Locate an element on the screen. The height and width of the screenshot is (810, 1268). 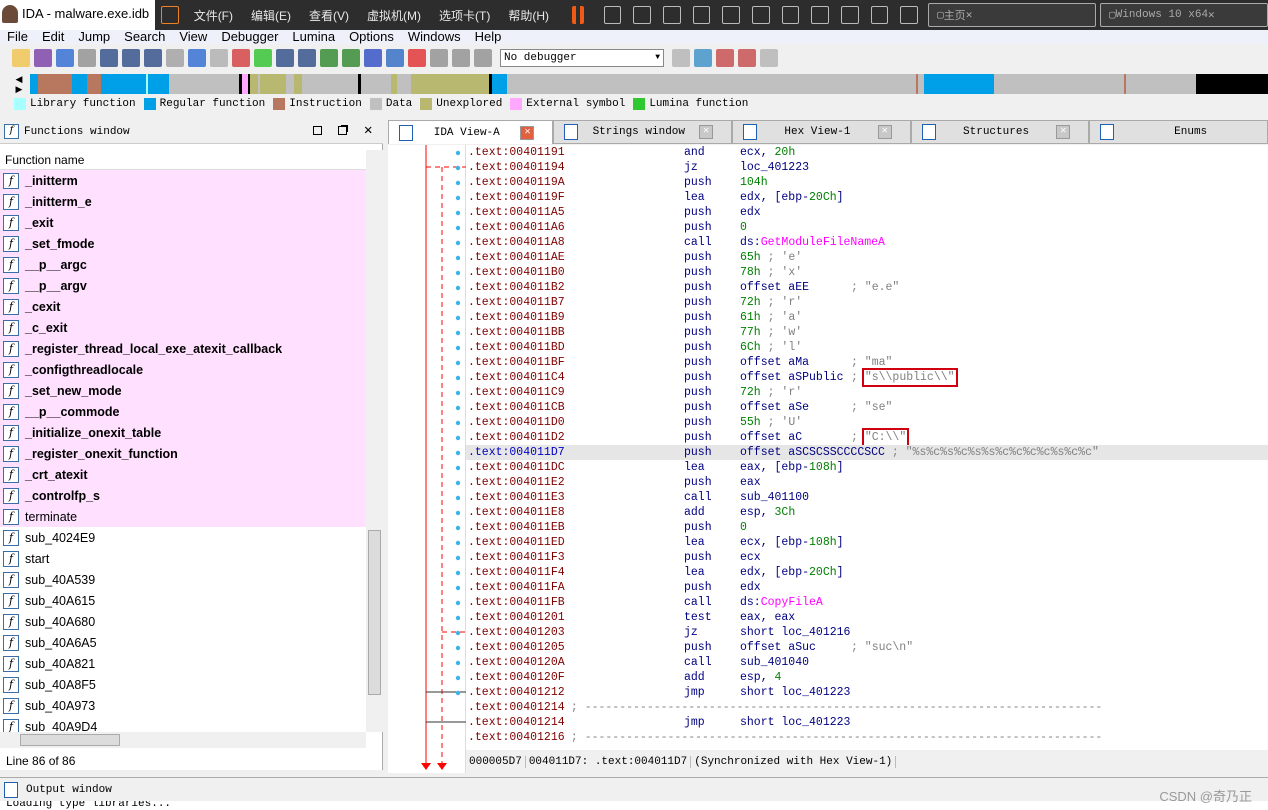
create-struct-icon is located at coordinates (351, 57).